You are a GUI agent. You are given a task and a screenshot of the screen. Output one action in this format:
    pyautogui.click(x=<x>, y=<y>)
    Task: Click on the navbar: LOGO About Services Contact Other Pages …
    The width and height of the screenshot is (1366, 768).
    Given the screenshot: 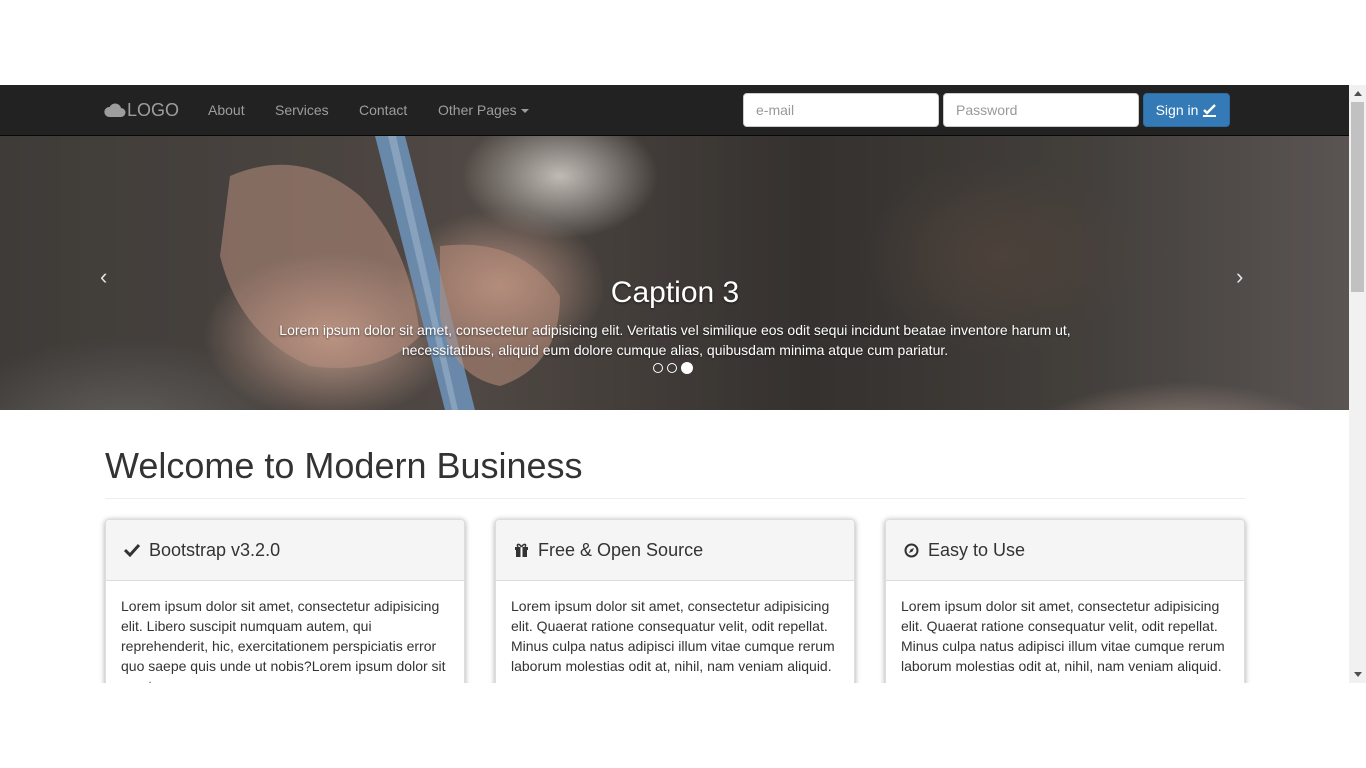 What is the action you would take?
    pyautogui.click(x=674, y=110)
    